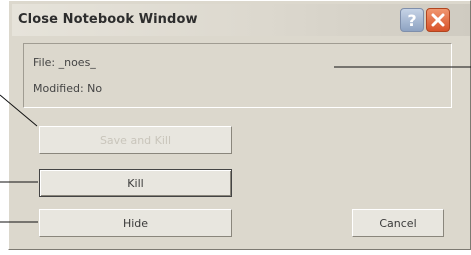 This screenshot has width=471, height=255. What do you see at coordinates (108, 19) in the screenshot?
I see `window-title: Close Notebook Window` at bounding box center [108, 19].